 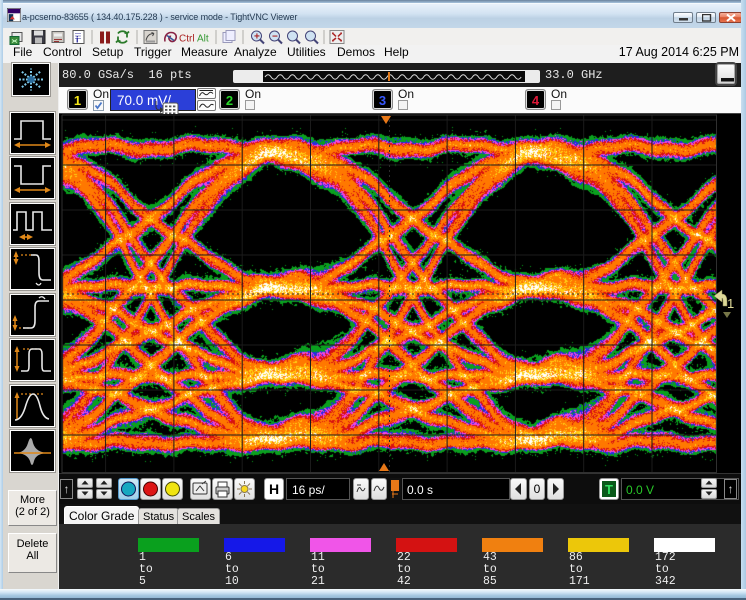 What do you see at coordinates (187, 39) in the screenshot?
I see `svg-text: Ctrl` at bounding box center [187, 39].